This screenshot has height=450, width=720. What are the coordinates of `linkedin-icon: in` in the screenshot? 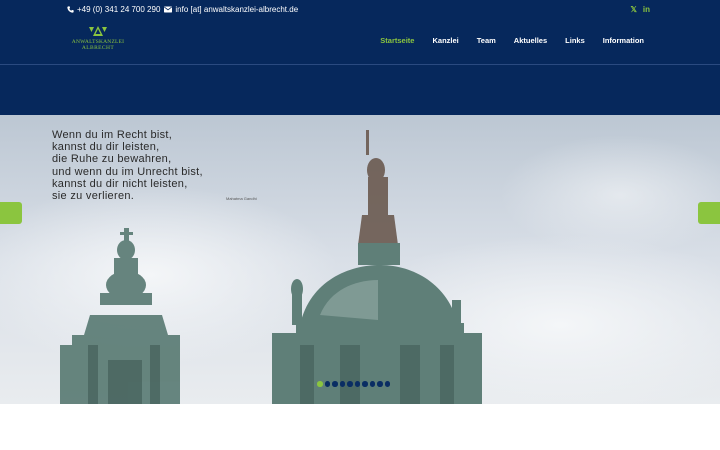 It's located at (646, 9).